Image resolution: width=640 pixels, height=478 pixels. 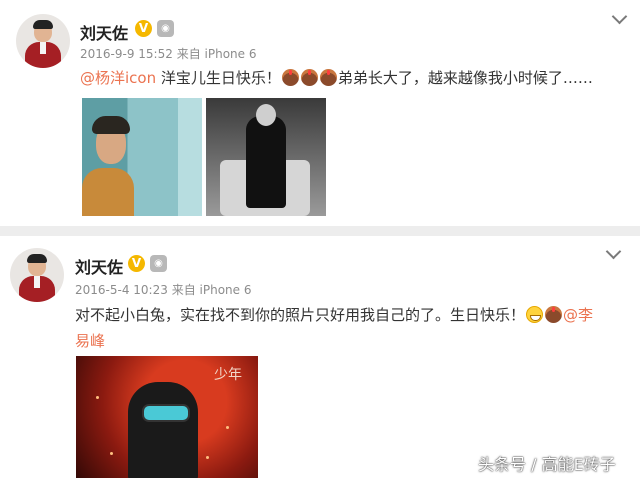 What do you see at coordinates (228, 375) in the screenshot?
I see `poster-title: 少年` at bounding box center [228, 375].